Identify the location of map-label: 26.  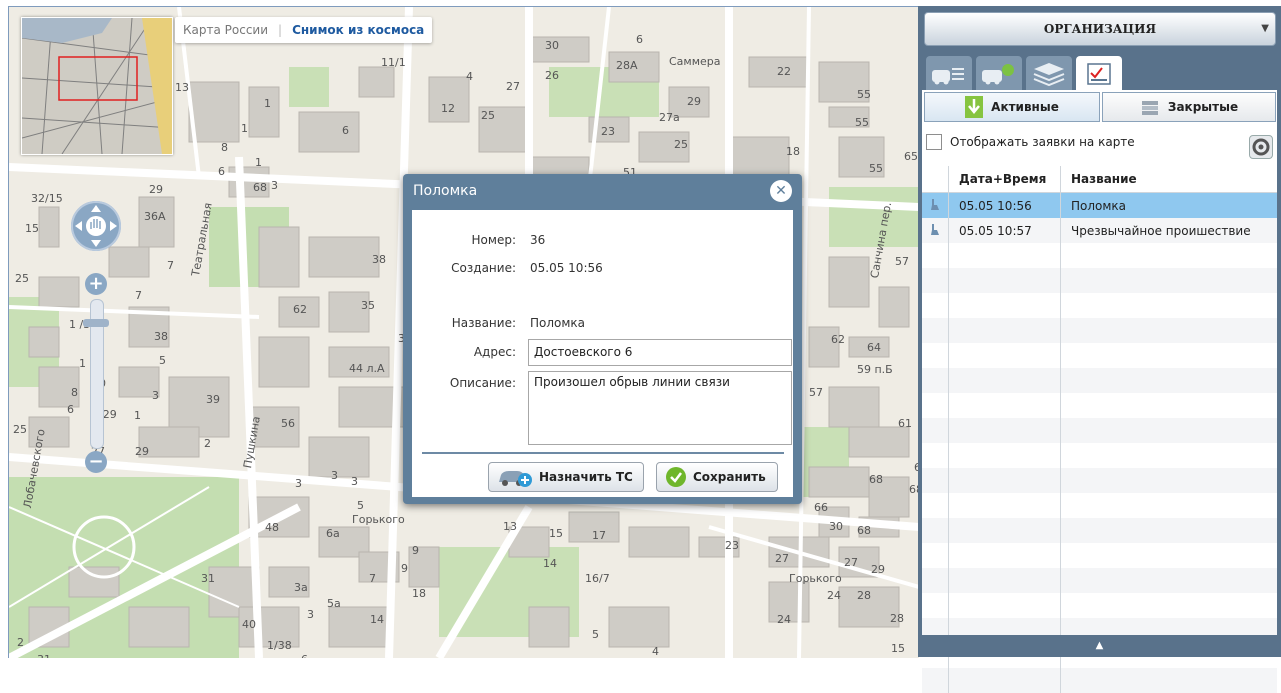
(552, 75).